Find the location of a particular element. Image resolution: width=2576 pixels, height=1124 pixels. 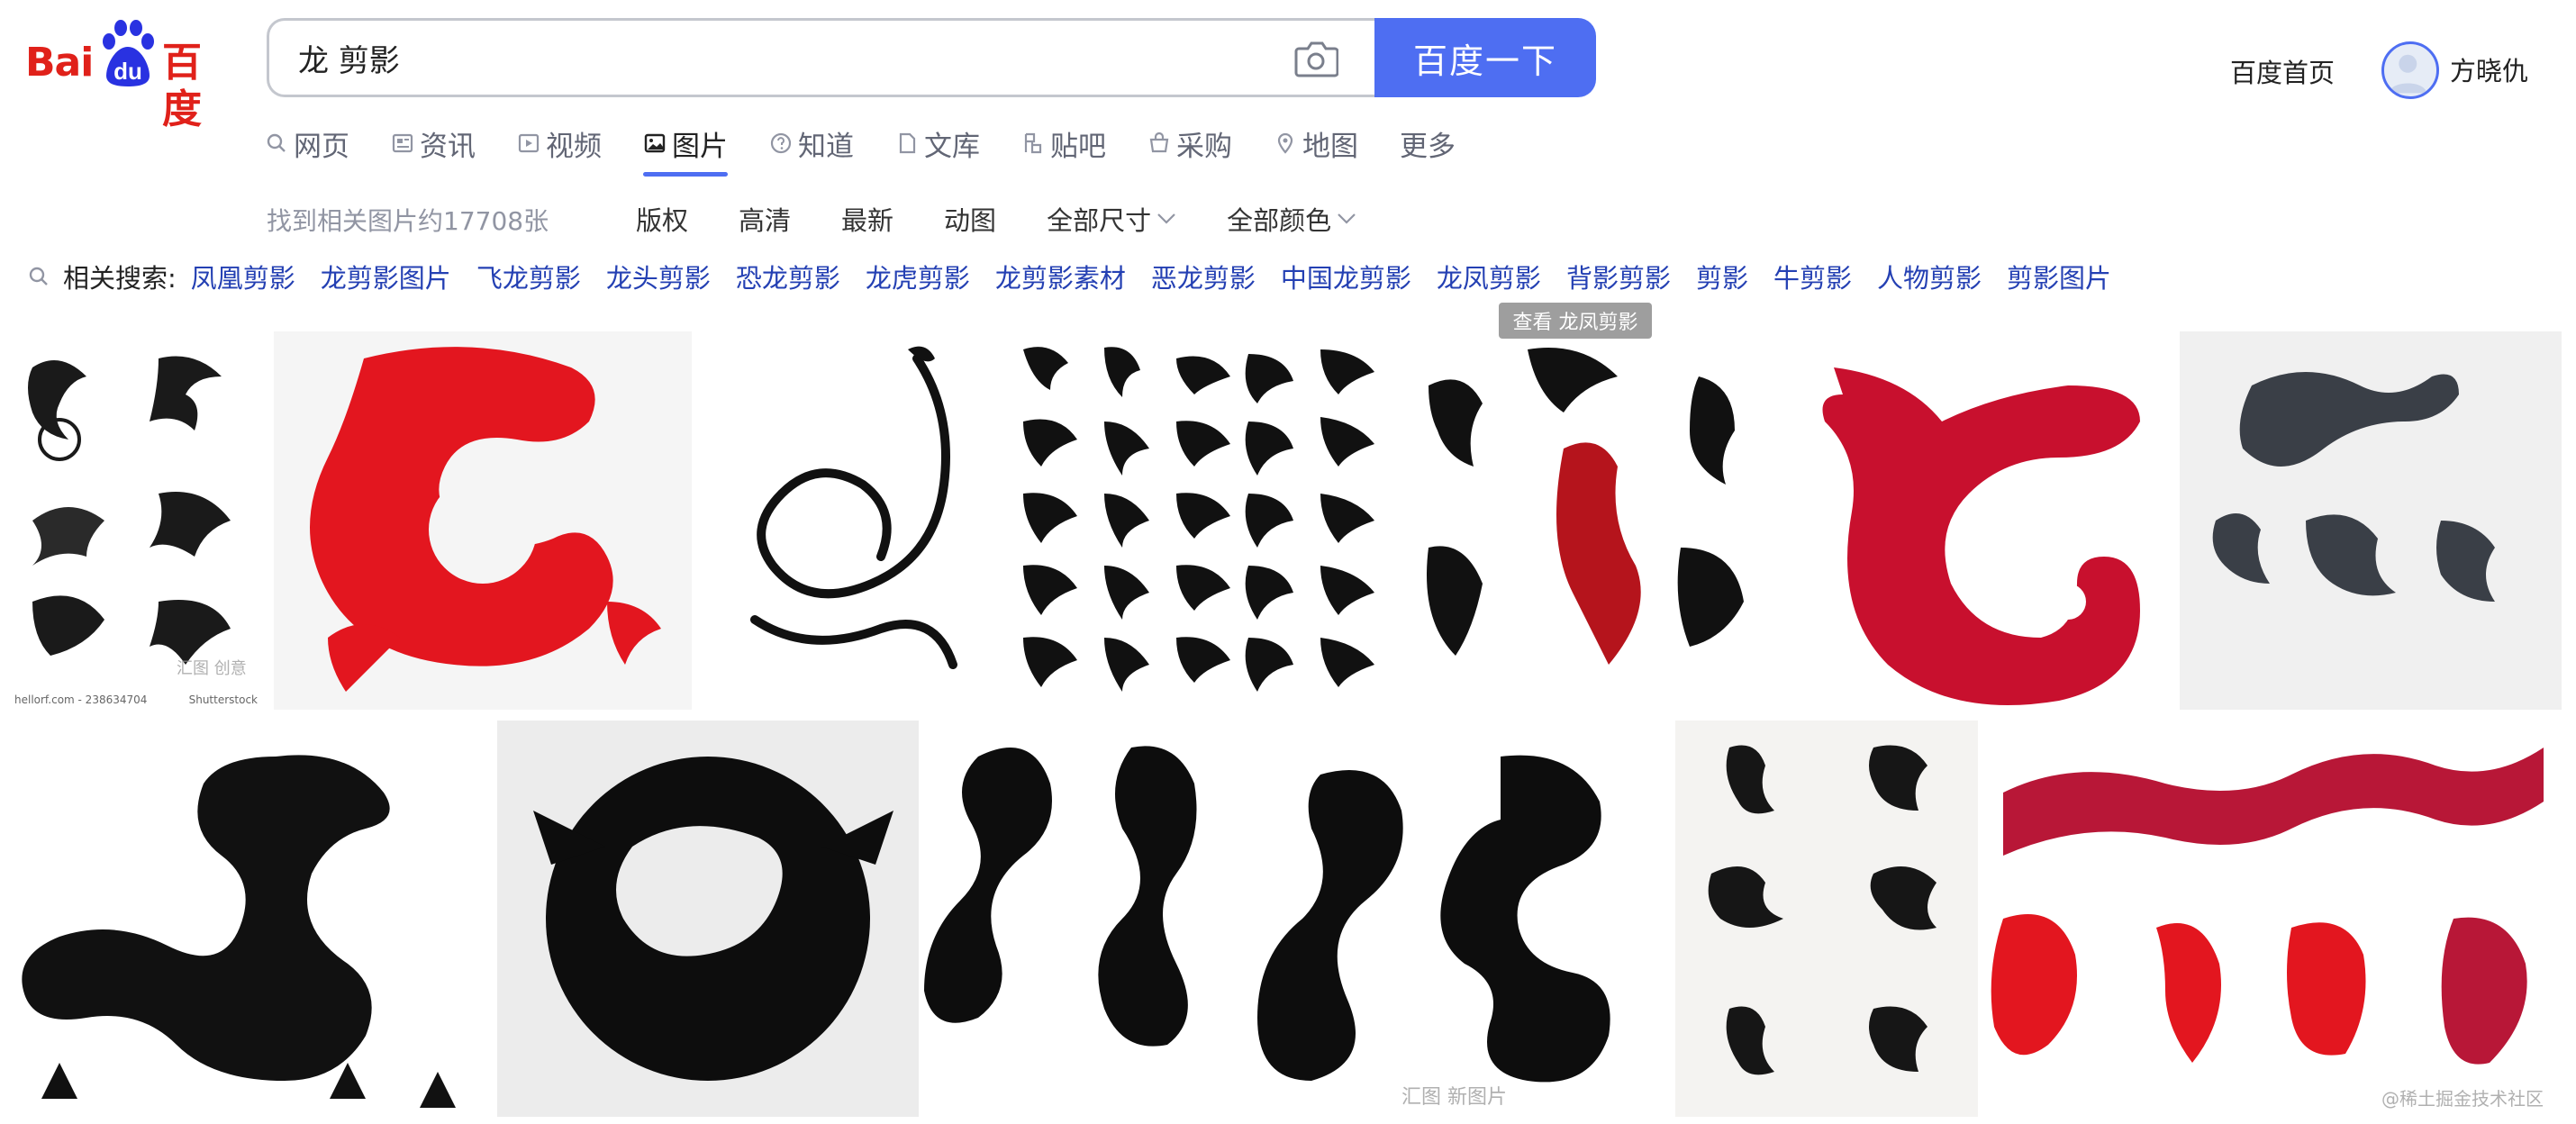

tab-label: 更多 is located at coordinates (1428, 146).